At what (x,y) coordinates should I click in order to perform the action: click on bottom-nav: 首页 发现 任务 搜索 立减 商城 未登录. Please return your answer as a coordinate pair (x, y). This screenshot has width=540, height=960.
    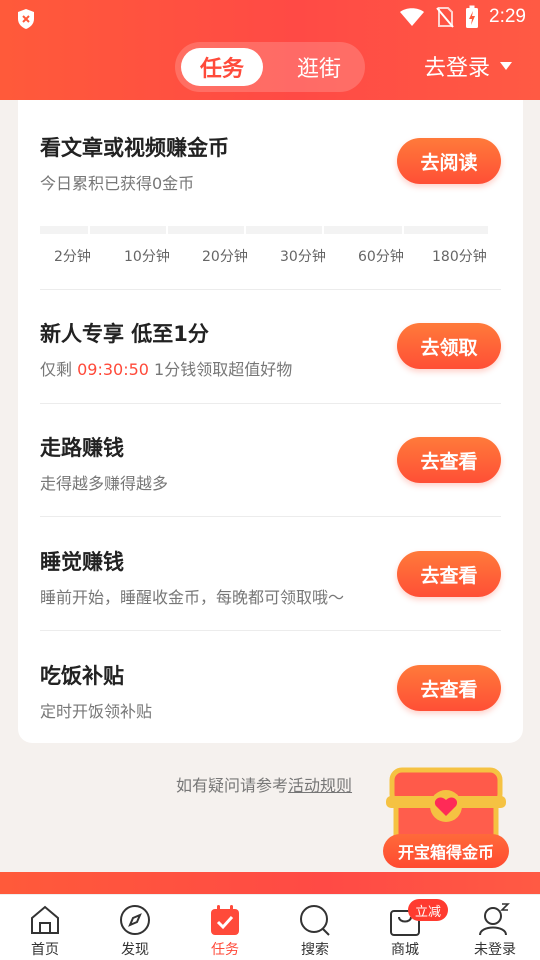
    Looking at the image, I should click on (270, 927).